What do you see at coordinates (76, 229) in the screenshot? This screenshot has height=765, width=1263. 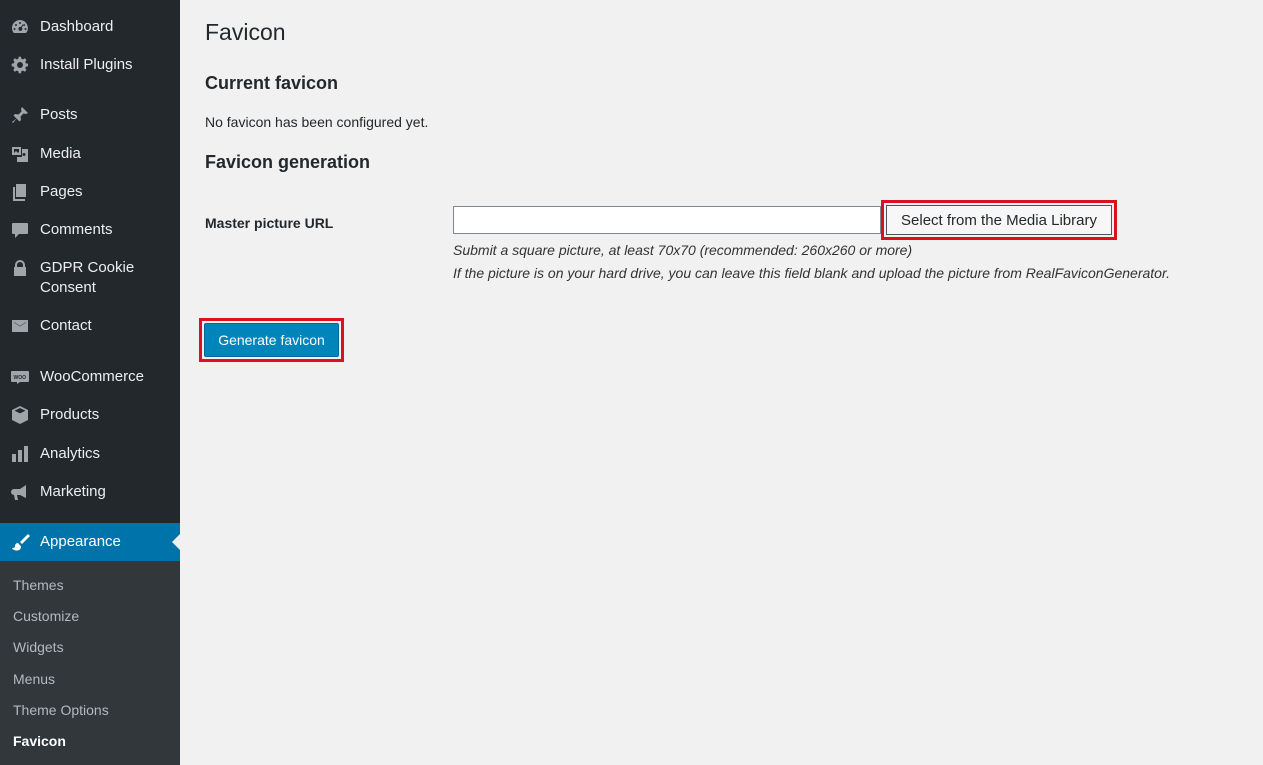 I see `sidebar-item-label: Comments` at bounding box center [76, 229].